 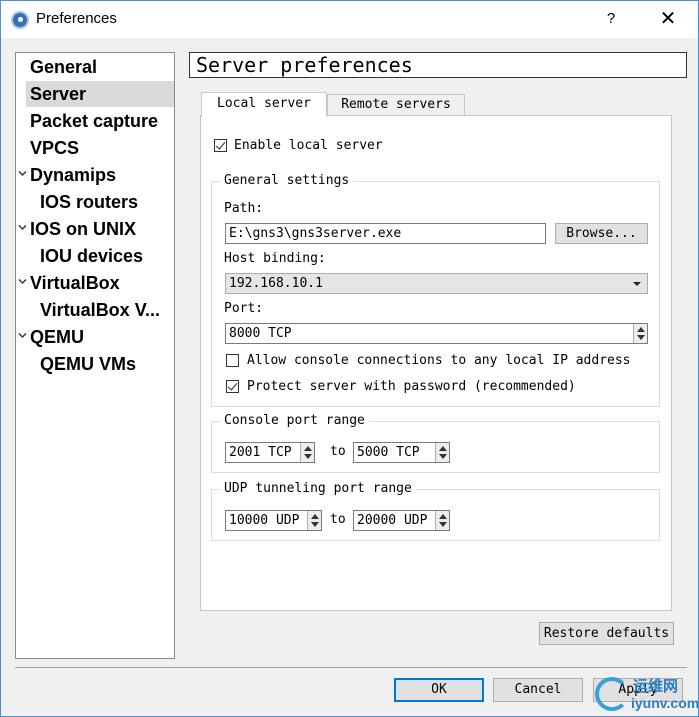 I want to click on gns3-app-icon, so click(x=20, y=20).